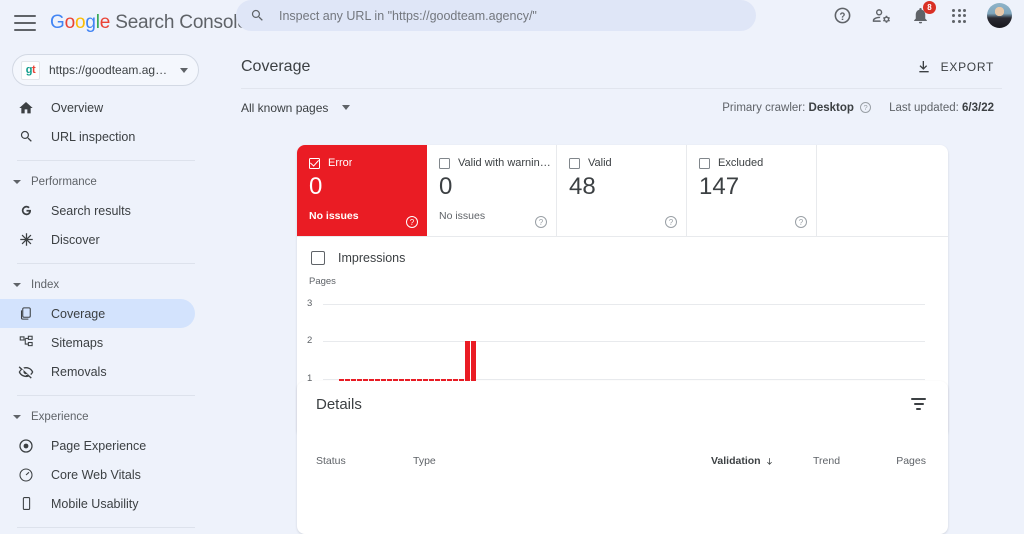 The width and height of the screenshot is (1024, 534). I want to click on status-card-value: 48, so click(582, 186).